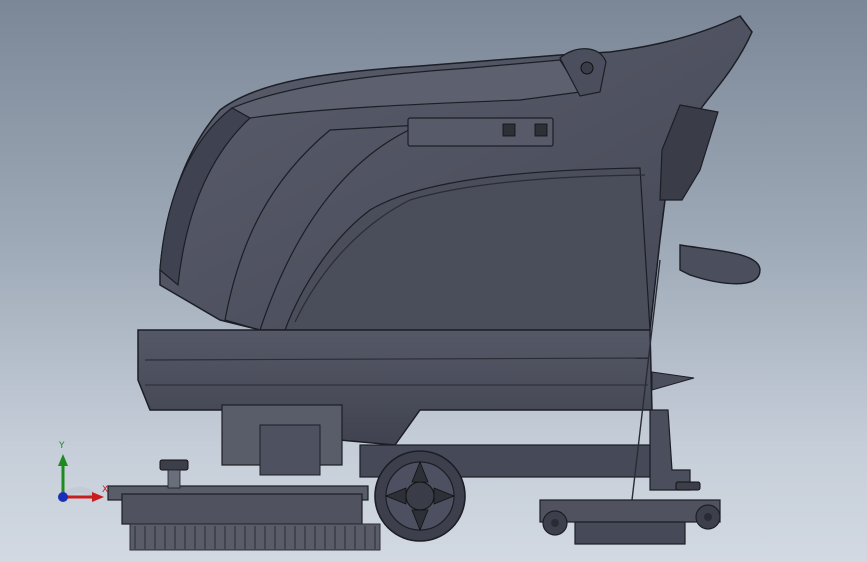 The height and width of the screenshot is (562, 867). What do you see at coordinates (63, 460) in the screenshot?
I see `y-axis-head` at bounding box center [63, 460].